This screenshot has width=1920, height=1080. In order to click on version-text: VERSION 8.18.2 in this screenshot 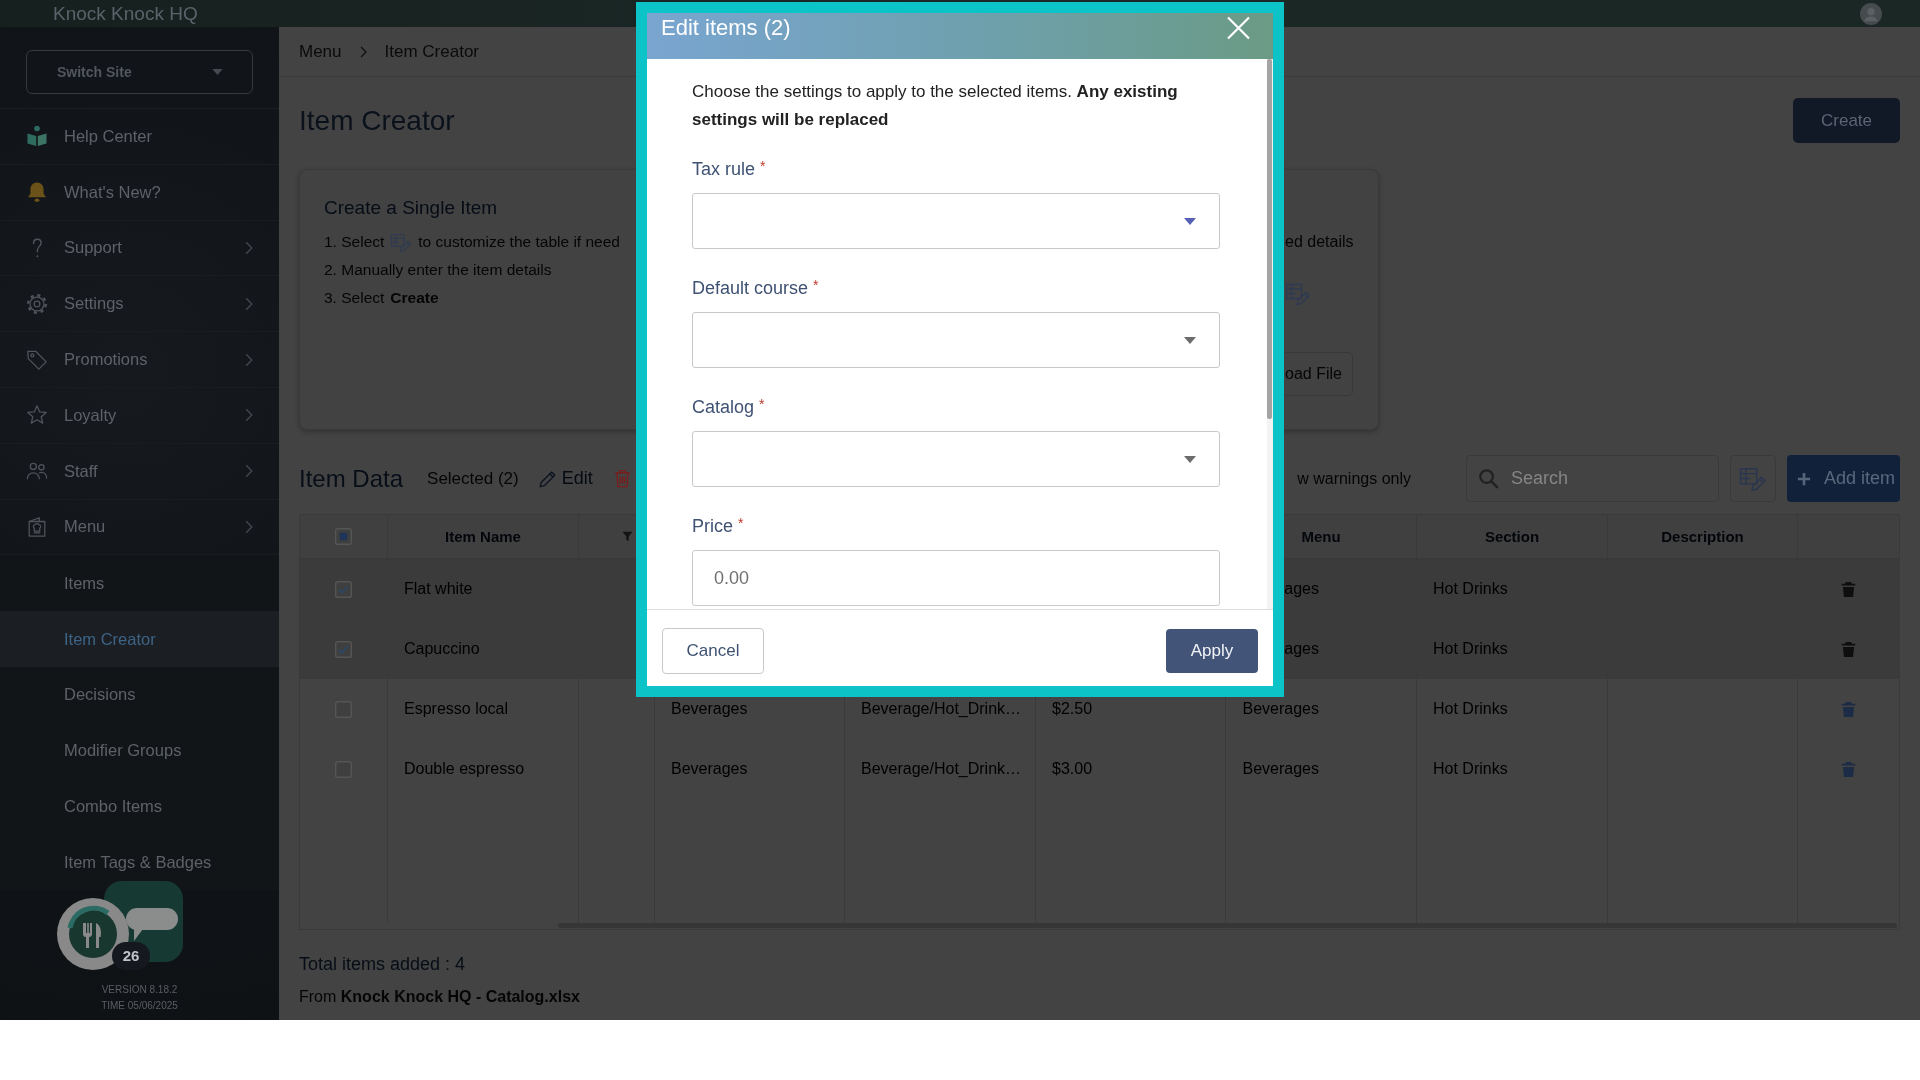, I will do `click(139, 990)`.